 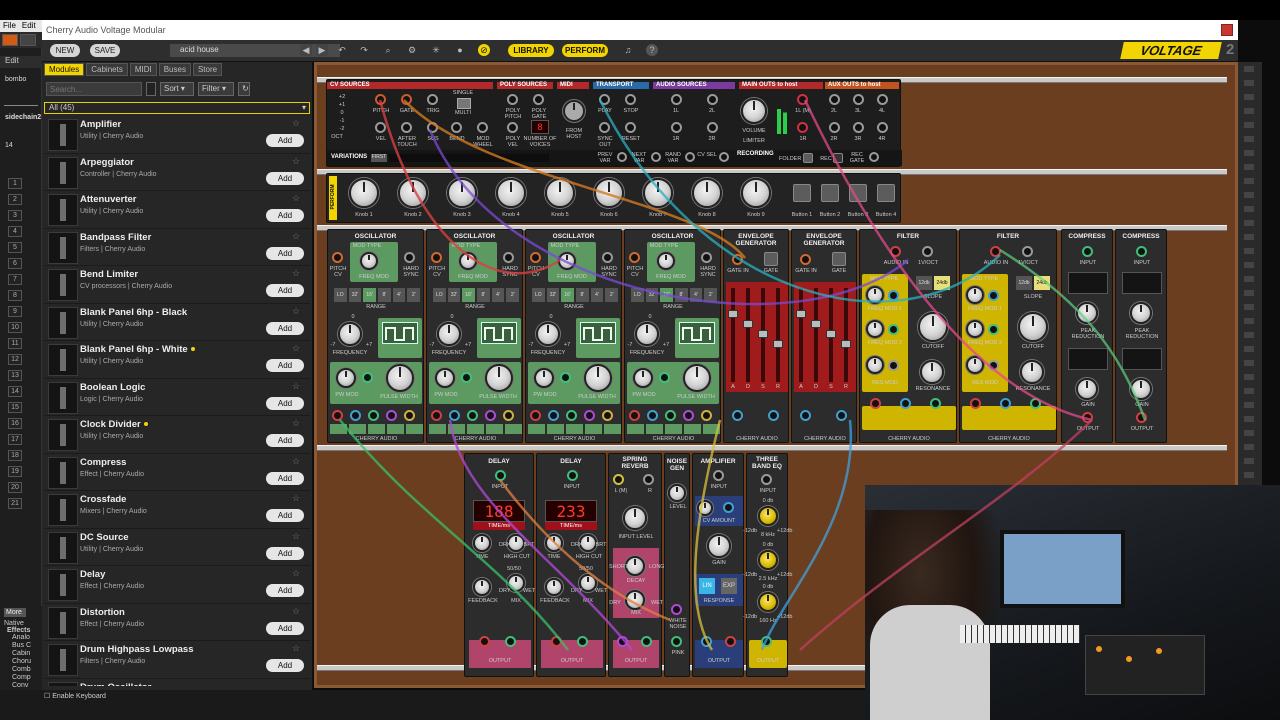 I want to click on compress-gain-knob, so click(x=1087, y=389).